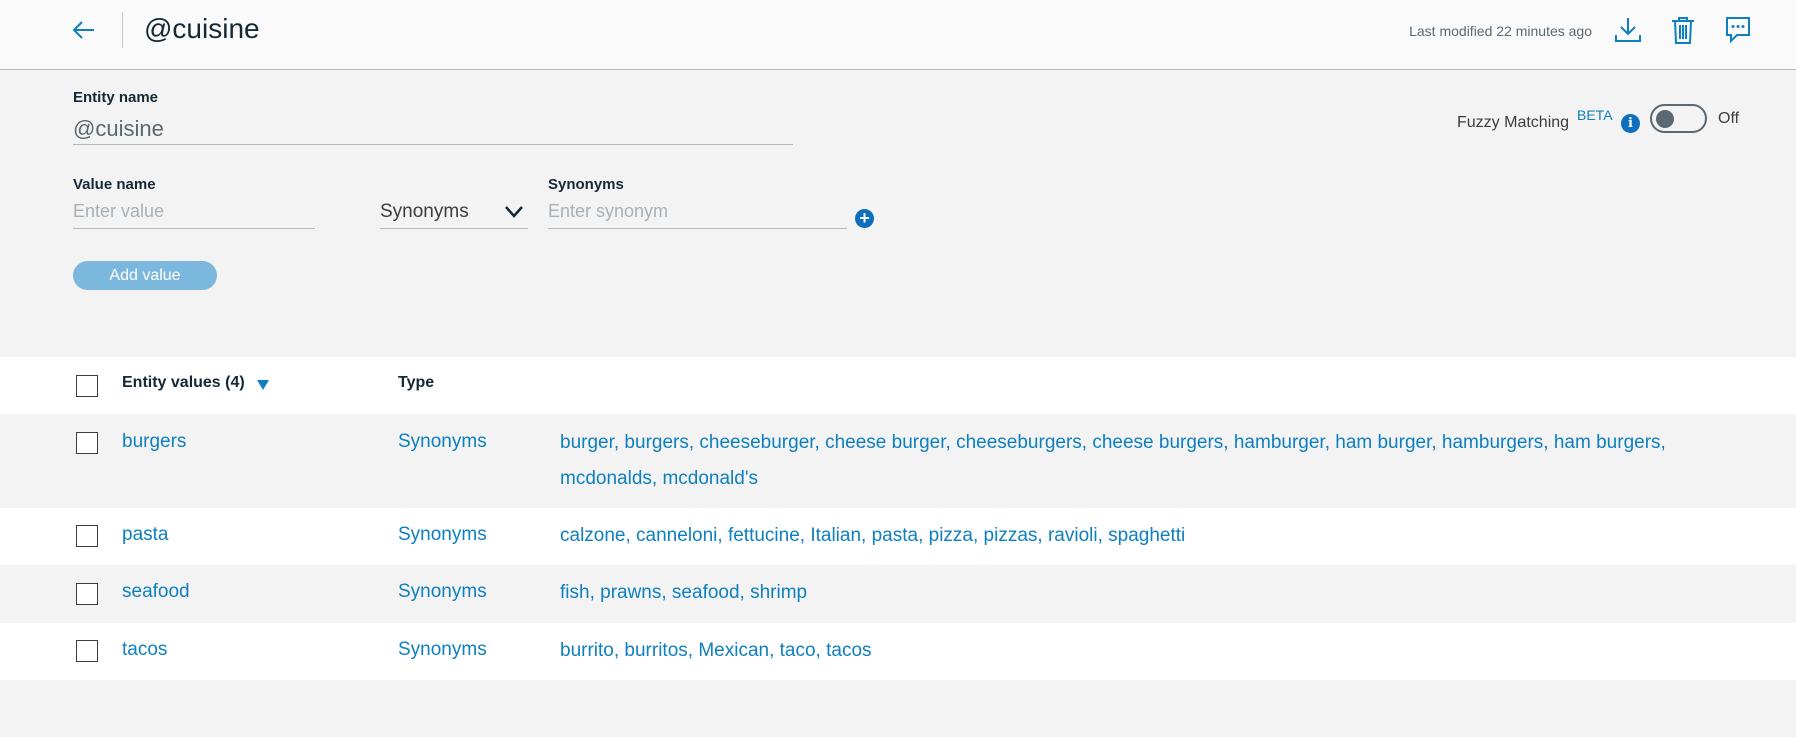 The image size is (1796, 737). What do you see at coordinates (1738, 30) in the screenshot?
I see `chat-icon` at bounding box center [1738, 30].